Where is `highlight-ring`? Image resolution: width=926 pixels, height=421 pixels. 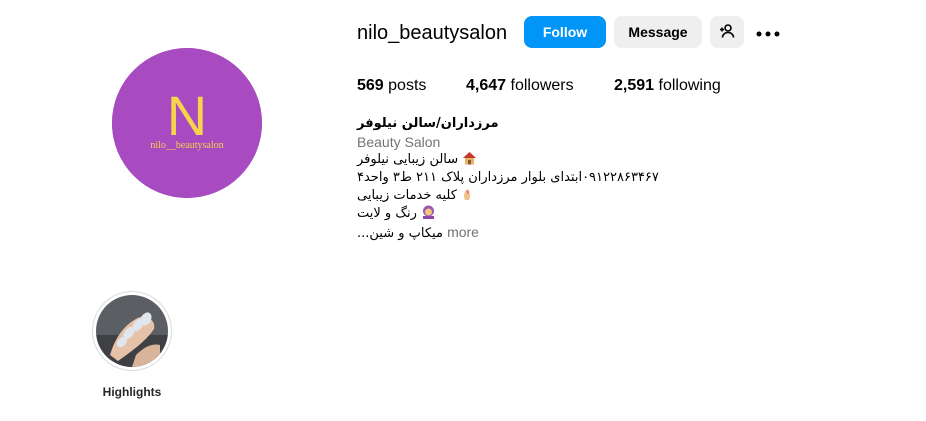 highlight-ring is located at coordinates (132, 331).